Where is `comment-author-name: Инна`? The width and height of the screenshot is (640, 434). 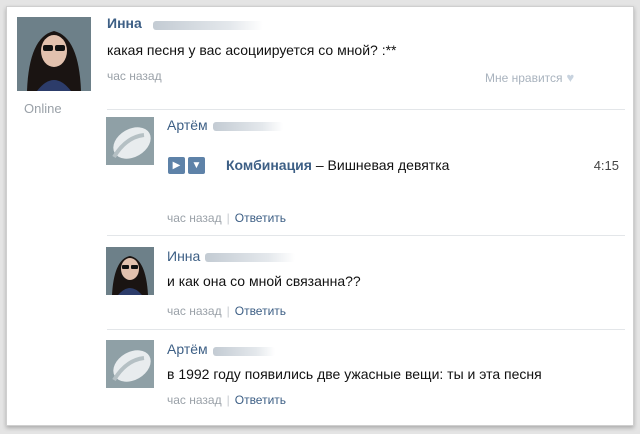 comment-author-name: Инна is located at coordinates (183, 256).